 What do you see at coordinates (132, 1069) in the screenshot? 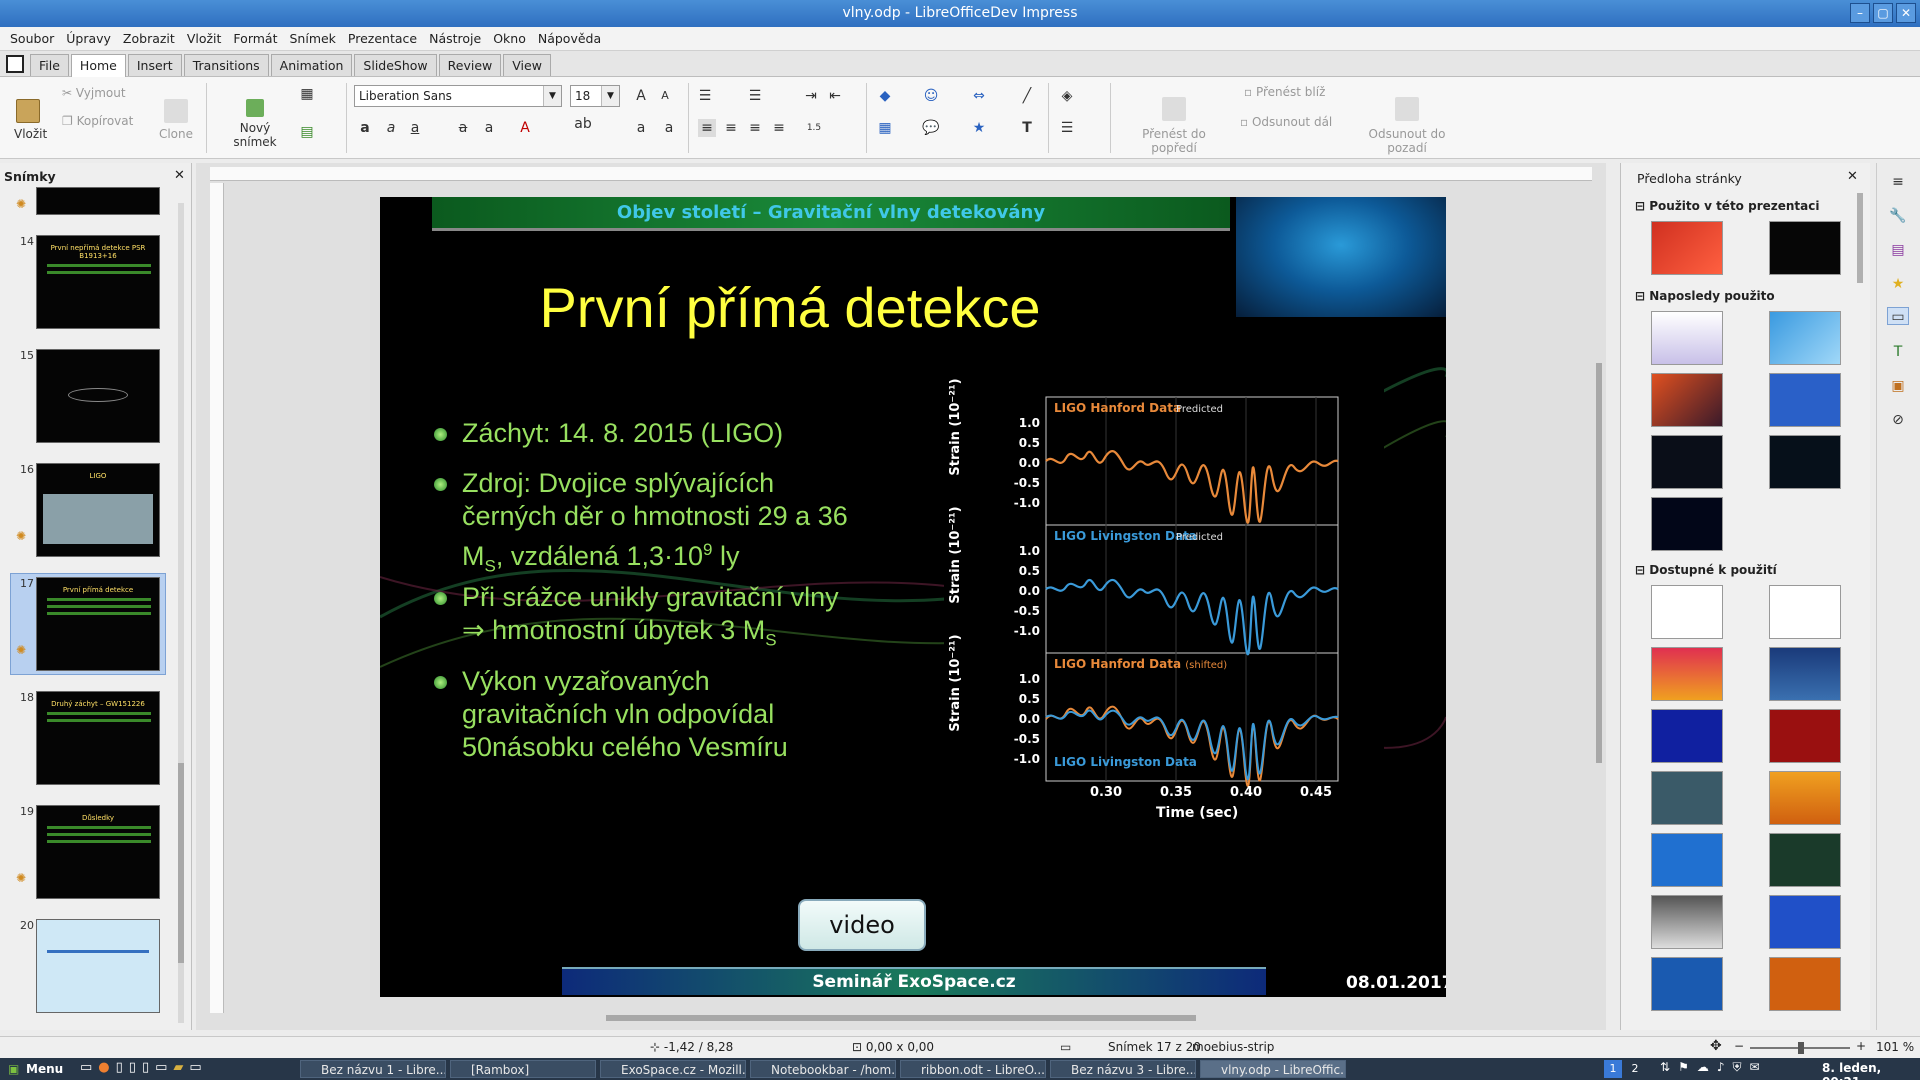
I see `writer-icon: ▯` at bounding box center [132, 1069].